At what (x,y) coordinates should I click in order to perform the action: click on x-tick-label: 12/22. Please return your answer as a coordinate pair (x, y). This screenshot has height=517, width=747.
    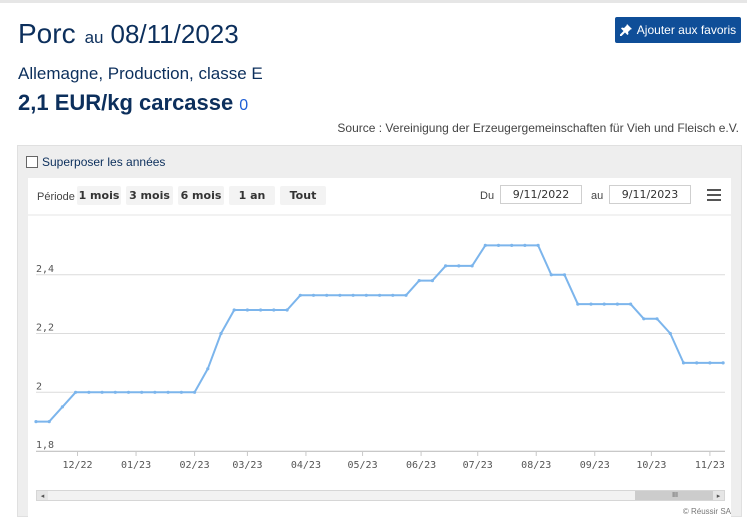
    Looking at the image, I should click on (77, 465).